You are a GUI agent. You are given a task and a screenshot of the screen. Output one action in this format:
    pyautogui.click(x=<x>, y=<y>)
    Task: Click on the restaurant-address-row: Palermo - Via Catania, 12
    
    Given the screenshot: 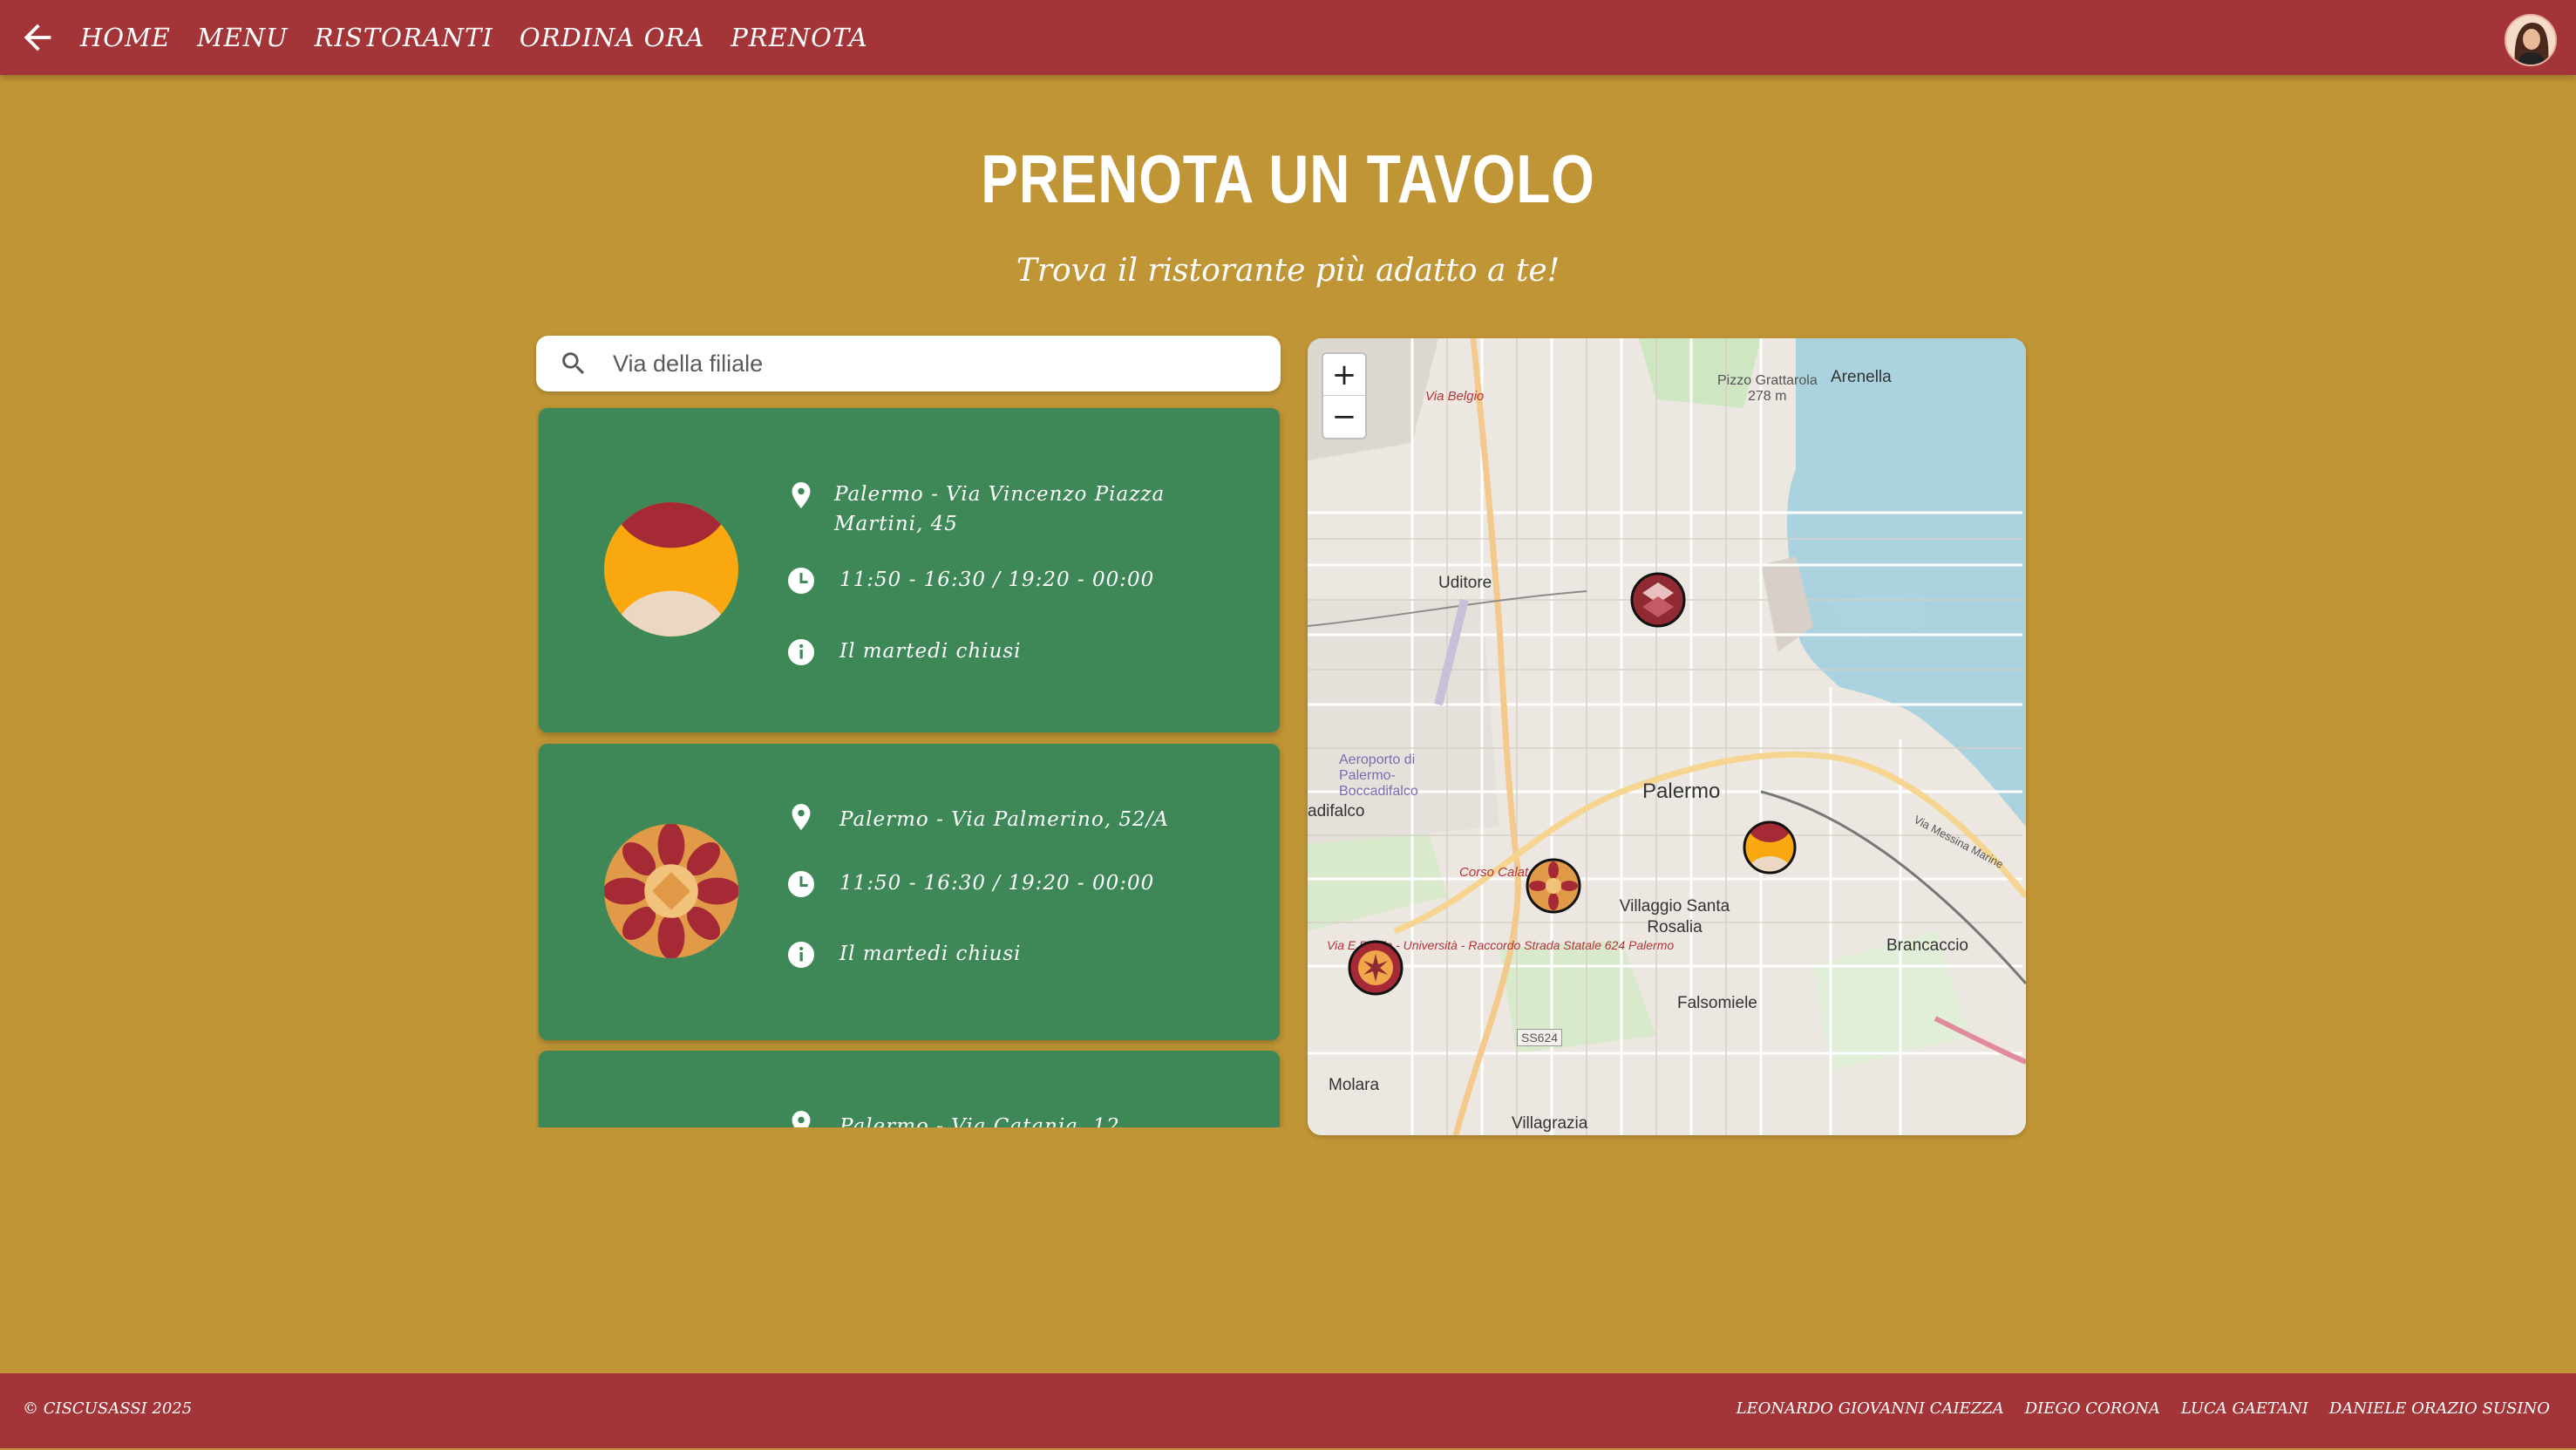 What is the action you would take?
    pyautogui.click(x=986, y=1117)
    